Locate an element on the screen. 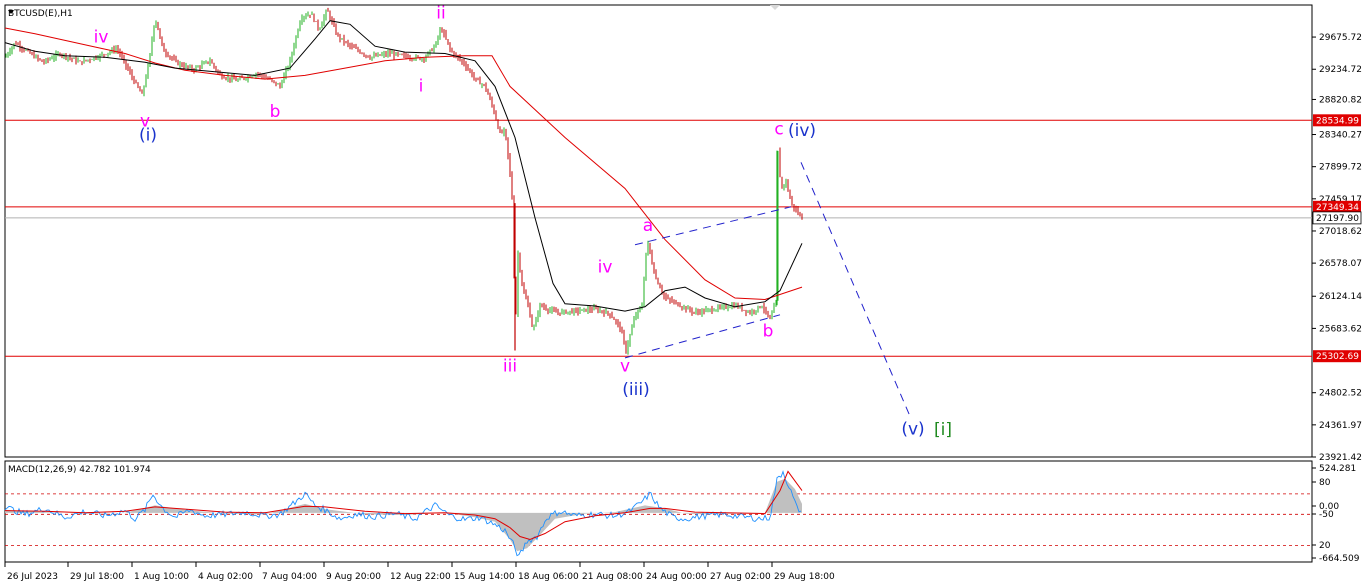 The image size is (1366, 588). price-level-tag-label: 27349.34 is located at coordinates (1337, 208).